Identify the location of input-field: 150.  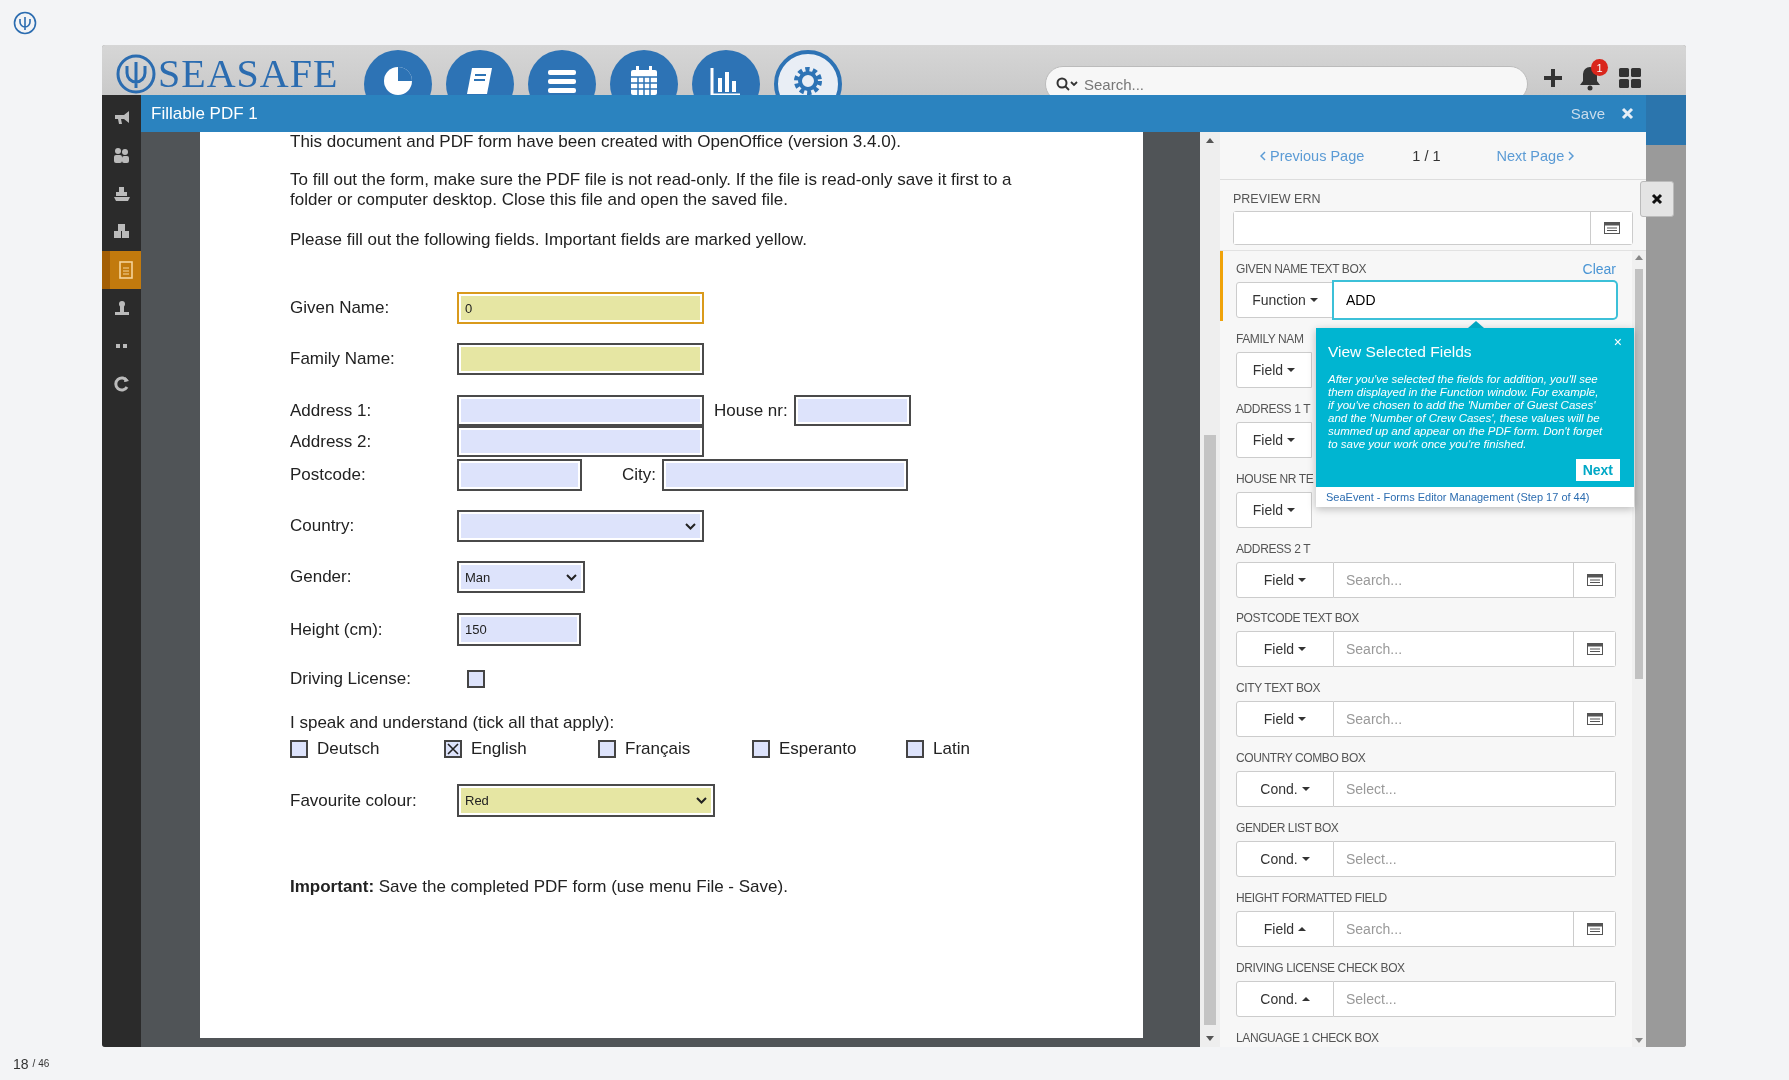
(519, 629).